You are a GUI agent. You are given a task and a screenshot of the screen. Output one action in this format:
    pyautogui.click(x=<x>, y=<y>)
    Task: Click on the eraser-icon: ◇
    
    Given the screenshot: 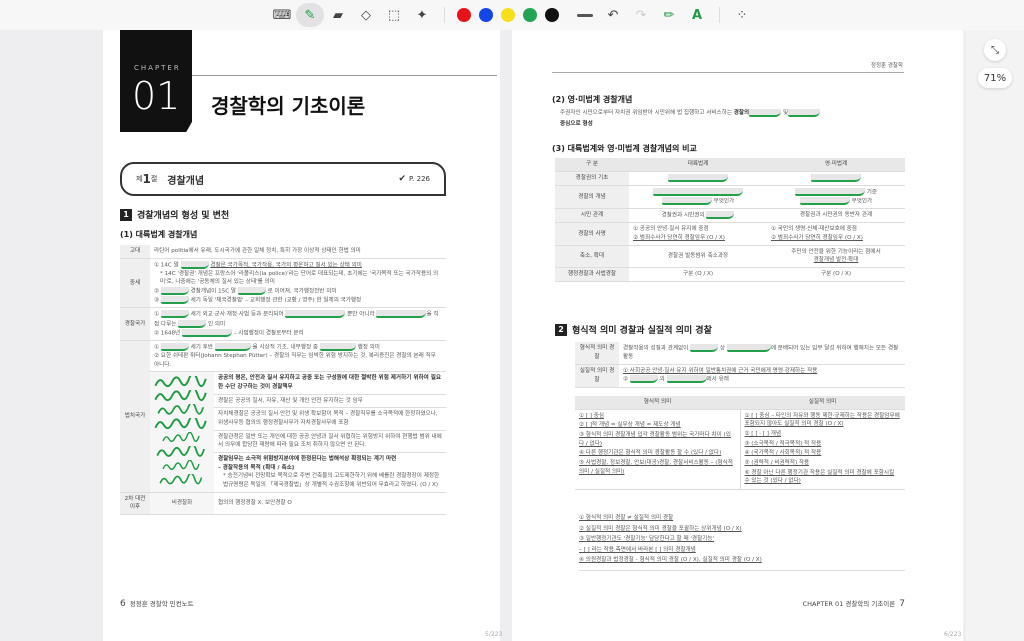 What is the action you would take?
    pyautogui.click(x=366, y=15)
    